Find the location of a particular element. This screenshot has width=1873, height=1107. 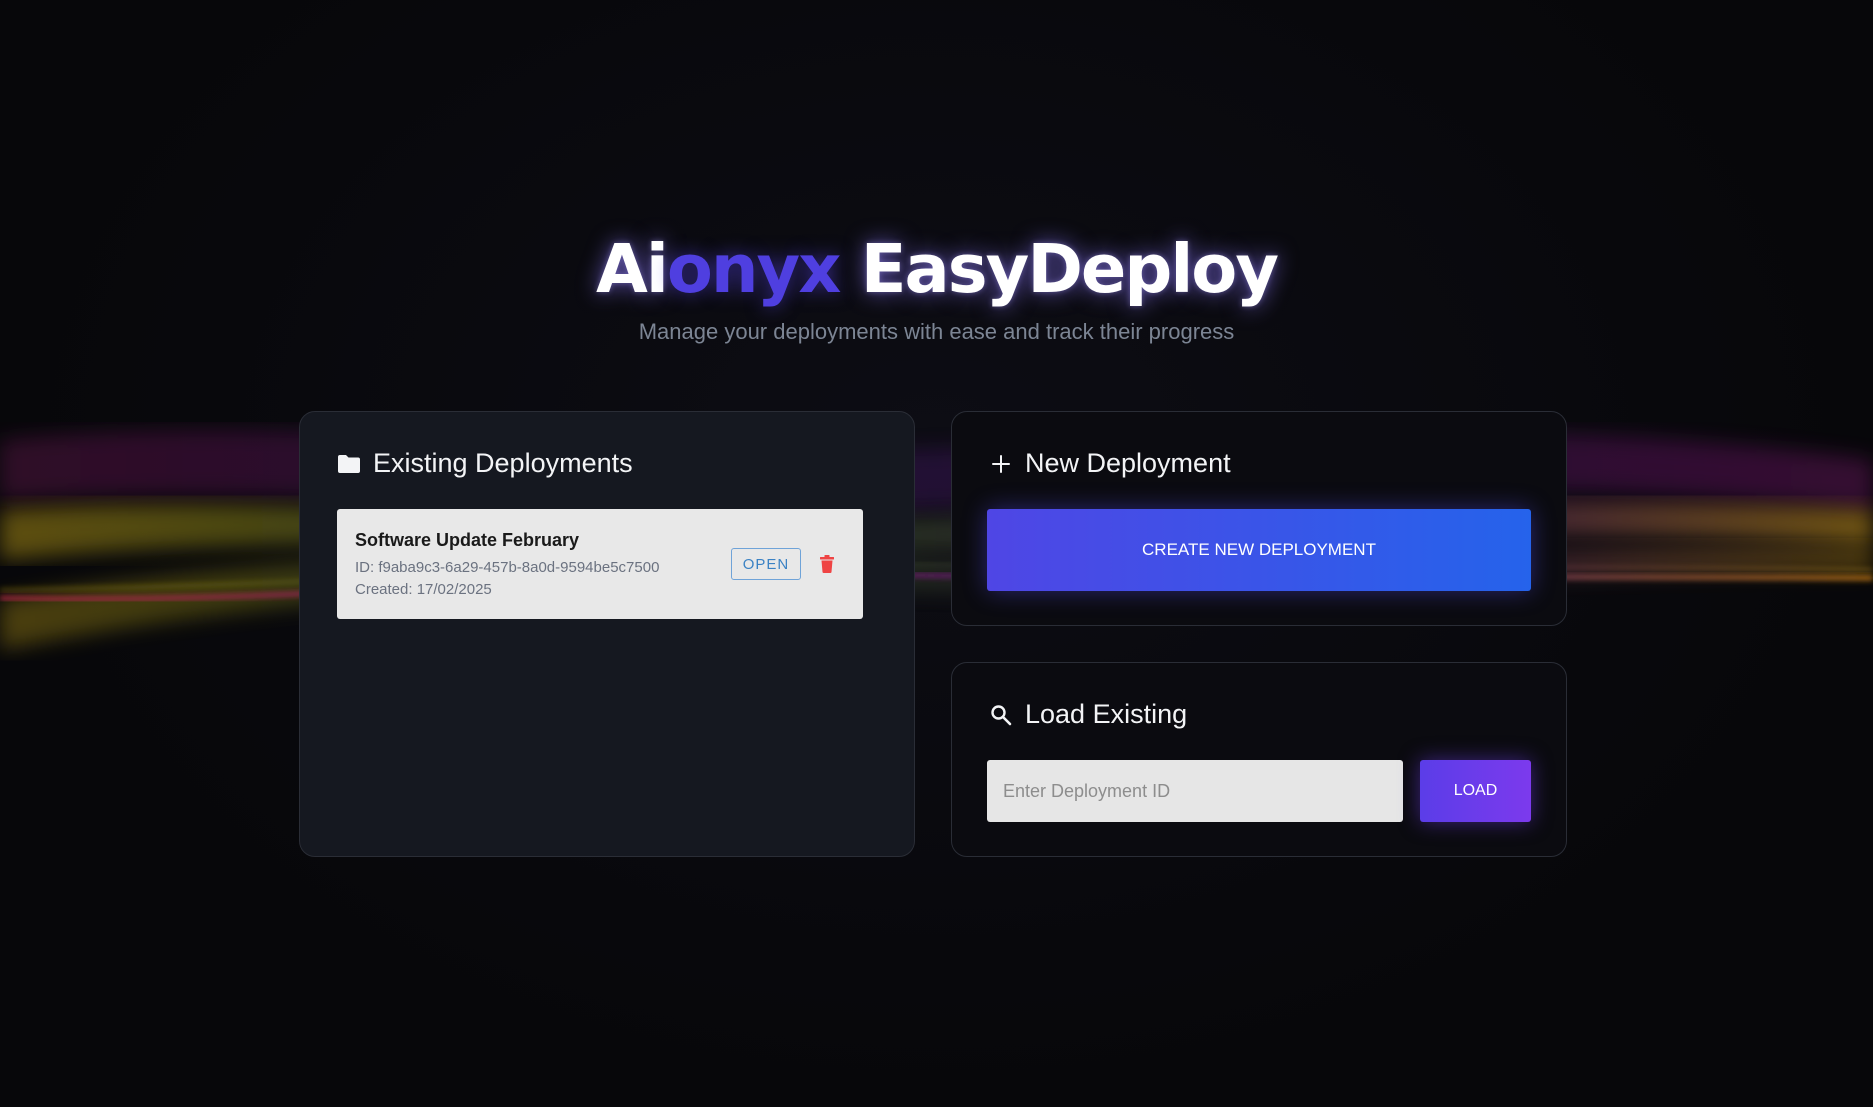

app-title-accent: onyx is located at coordinates (754, 269).